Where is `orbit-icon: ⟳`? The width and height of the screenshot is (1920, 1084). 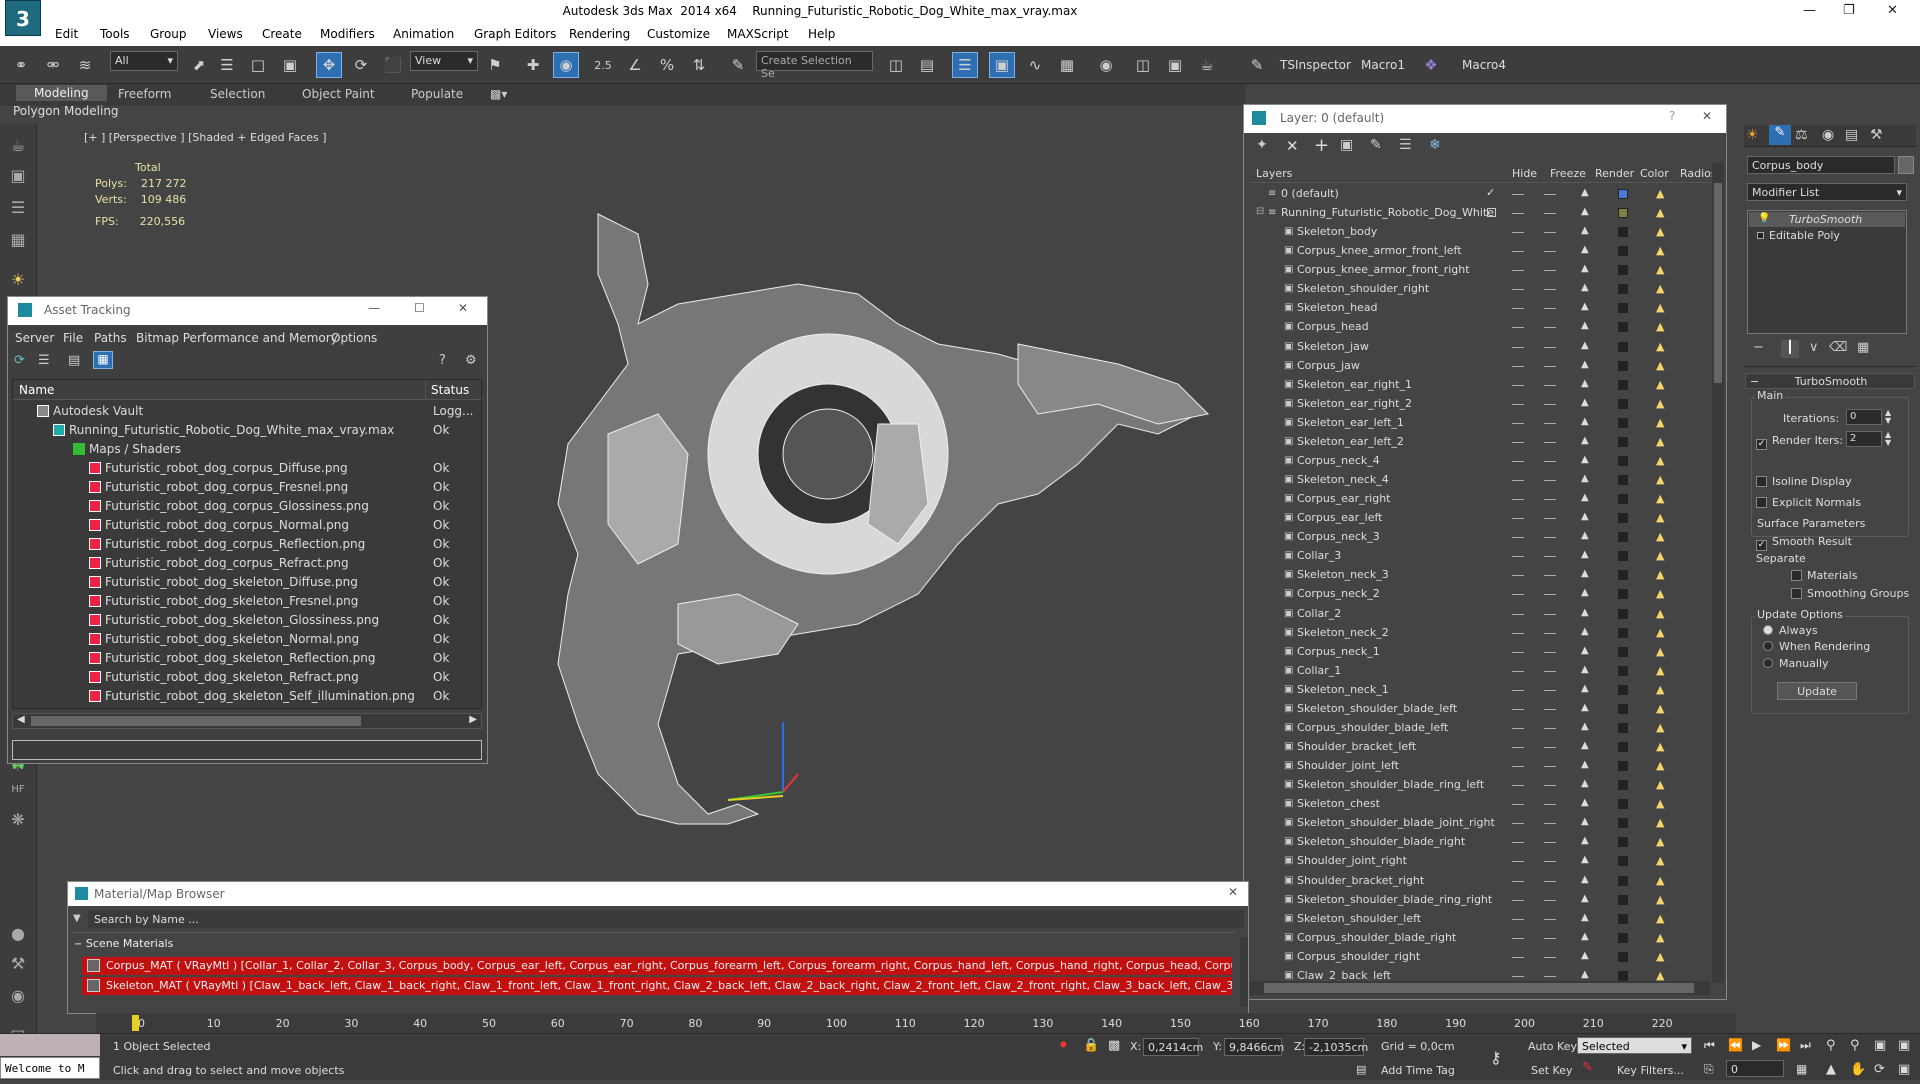
orbit-icon: ⟳ is located at coordinates (1879, 1069).